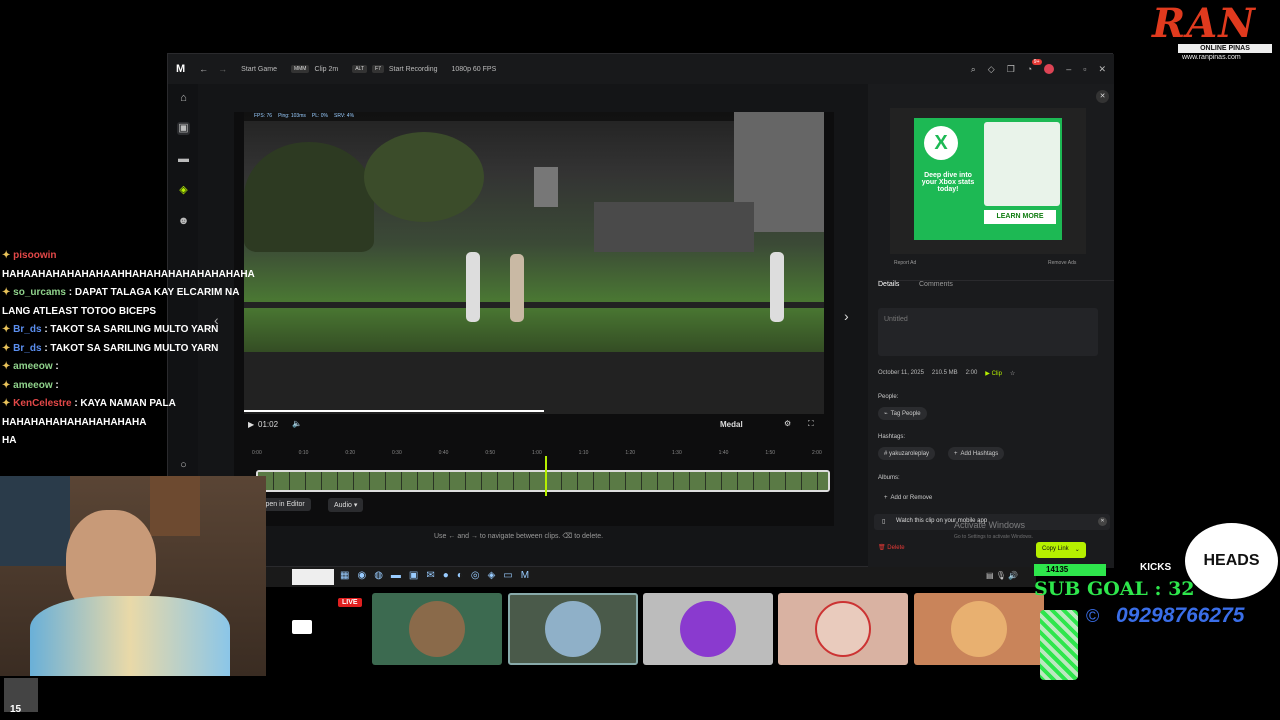 The width and height of the screenshot is (1280, 720). Describe the element at coordinates (9, 440) in the screenshot. I see `chat-text: HA` at that location.